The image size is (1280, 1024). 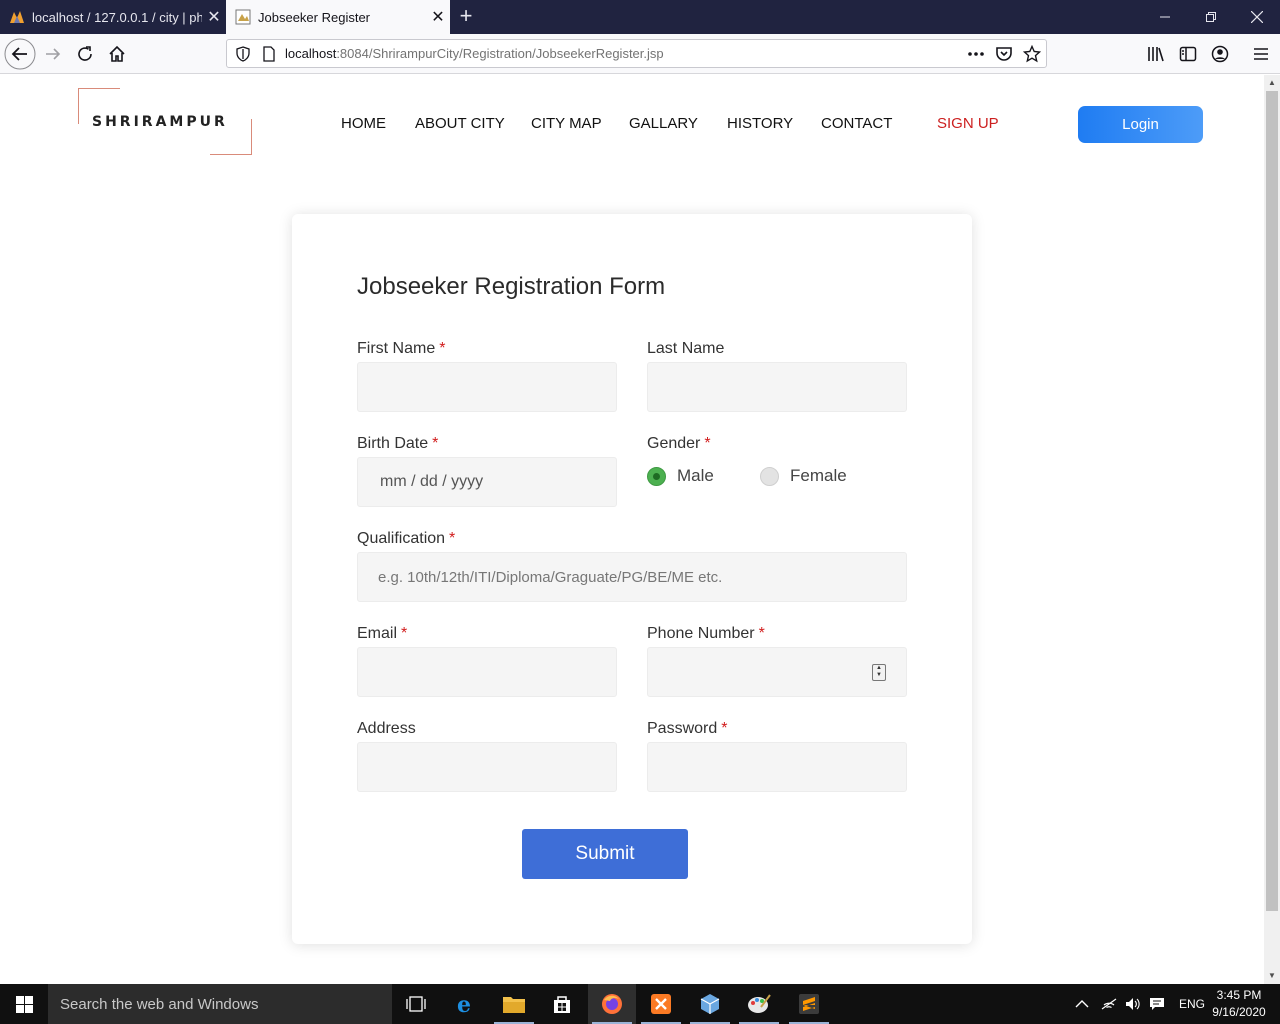 What do you see at coordinates (769, 476) in the screenshot?
I see `radio-unselected-icon` at bounding box center [769, 476].